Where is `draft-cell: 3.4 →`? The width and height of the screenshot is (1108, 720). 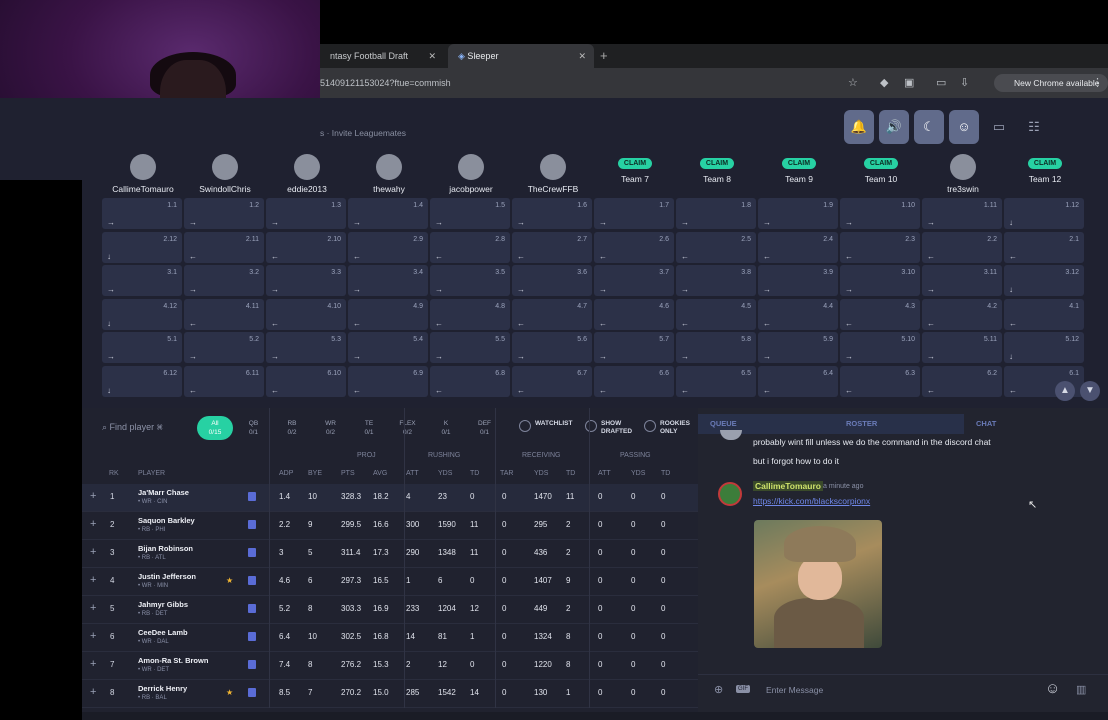
draft-cell: 3.4 → is located at coordinates (388, 280).